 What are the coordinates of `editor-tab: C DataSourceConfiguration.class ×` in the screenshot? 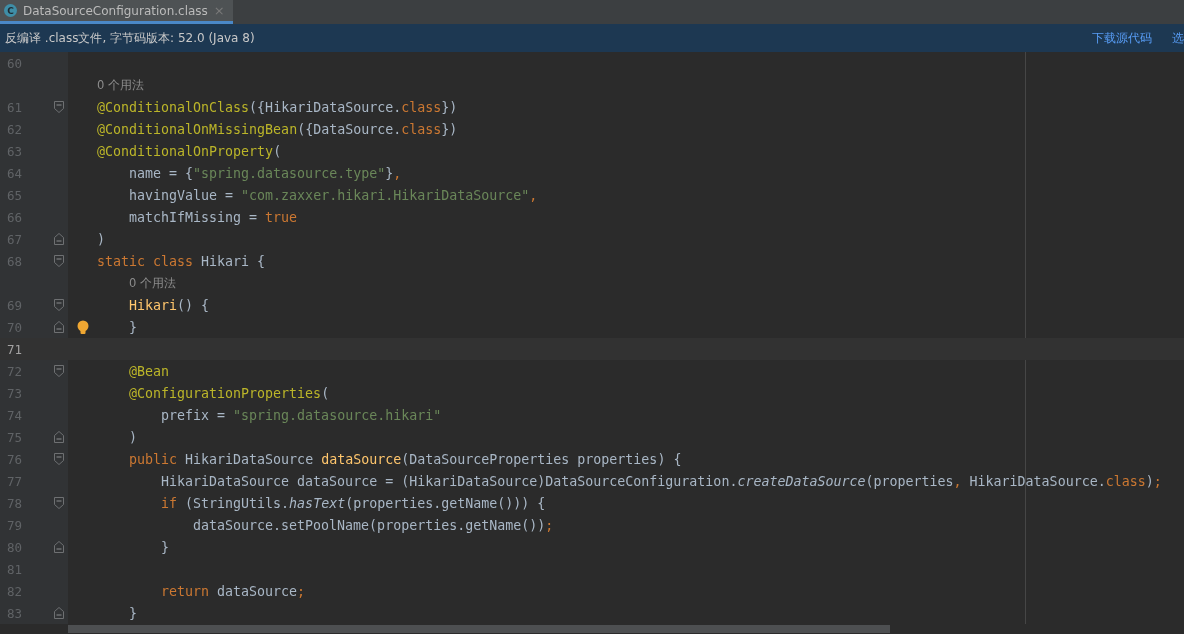 It's located at (116, 12).